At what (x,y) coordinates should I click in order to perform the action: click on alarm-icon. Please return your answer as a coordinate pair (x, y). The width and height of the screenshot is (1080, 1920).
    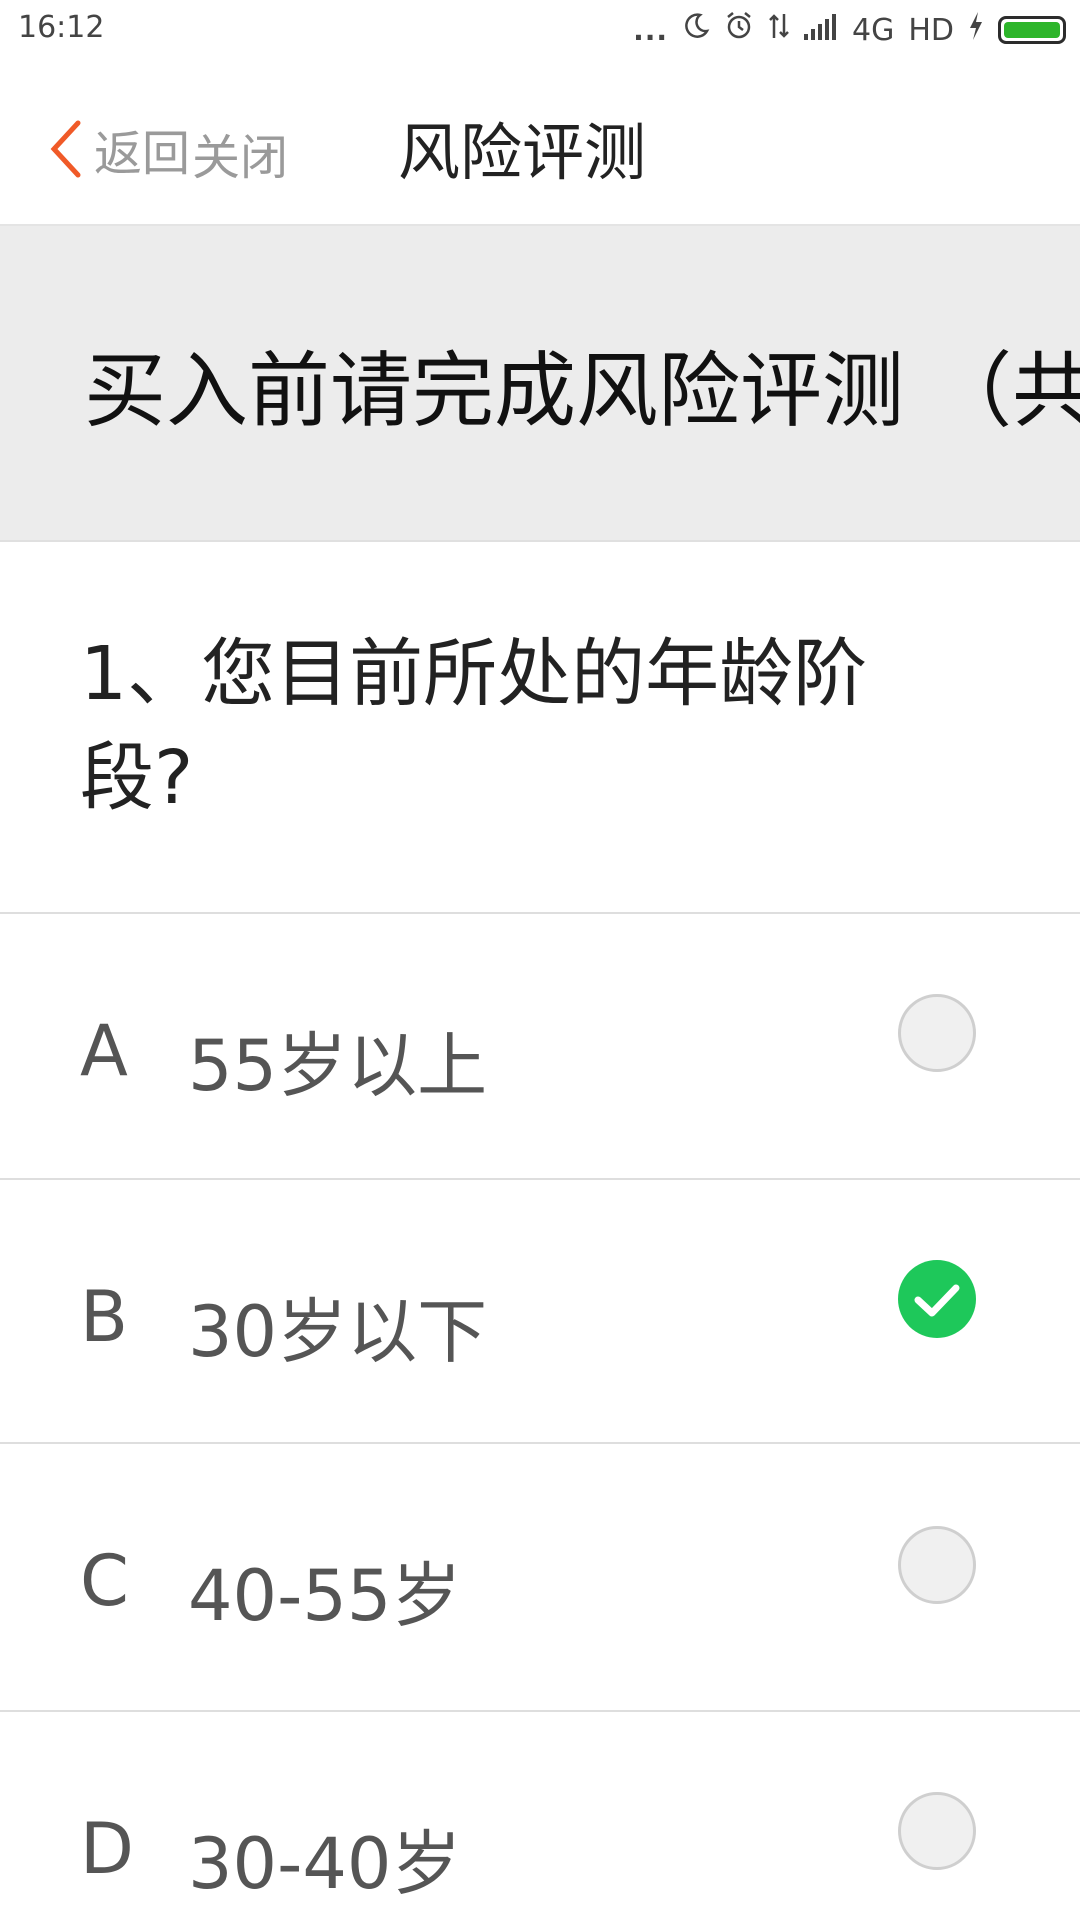
    Looking at the image, I should click on (739, 30).